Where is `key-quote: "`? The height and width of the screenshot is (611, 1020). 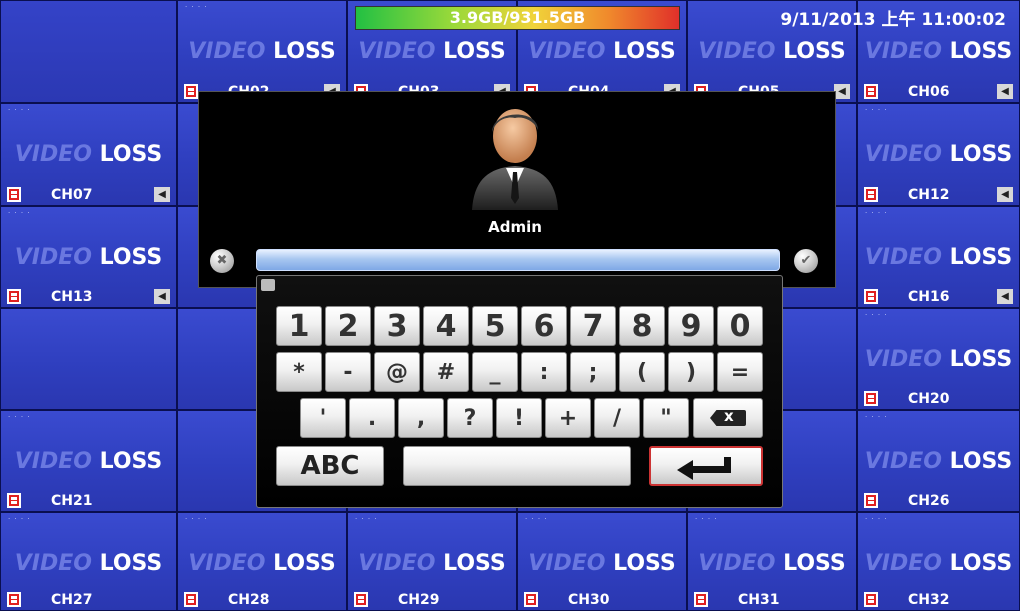 key-quote: " is located at coordinates (666, 418).